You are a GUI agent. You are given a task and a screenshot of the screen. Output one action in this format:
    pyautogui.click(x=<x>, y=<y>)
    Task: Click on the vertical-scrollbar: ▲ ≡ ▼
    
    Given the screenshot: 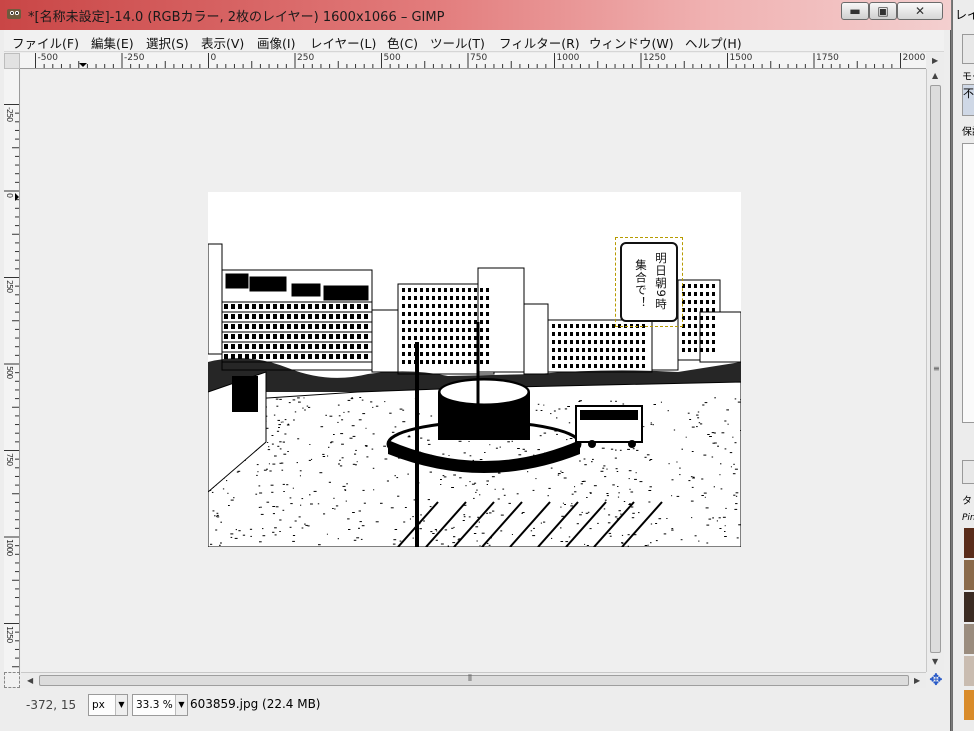 What is the action you would take?
    pyautogui.click(x=935, y=370)
    